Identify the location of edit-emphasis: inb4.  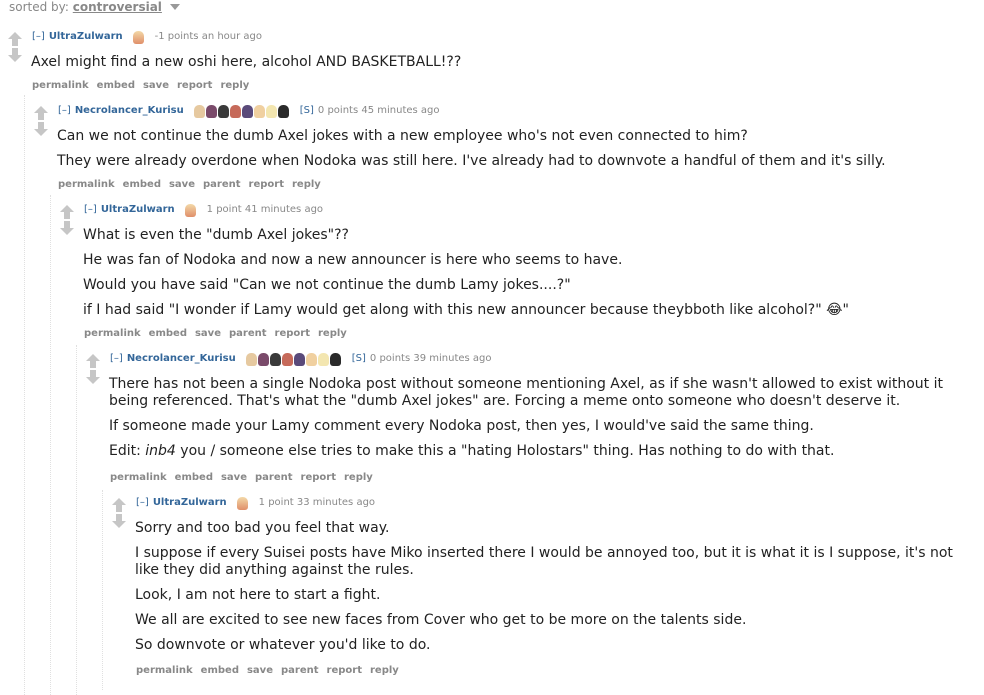
(160, 451).